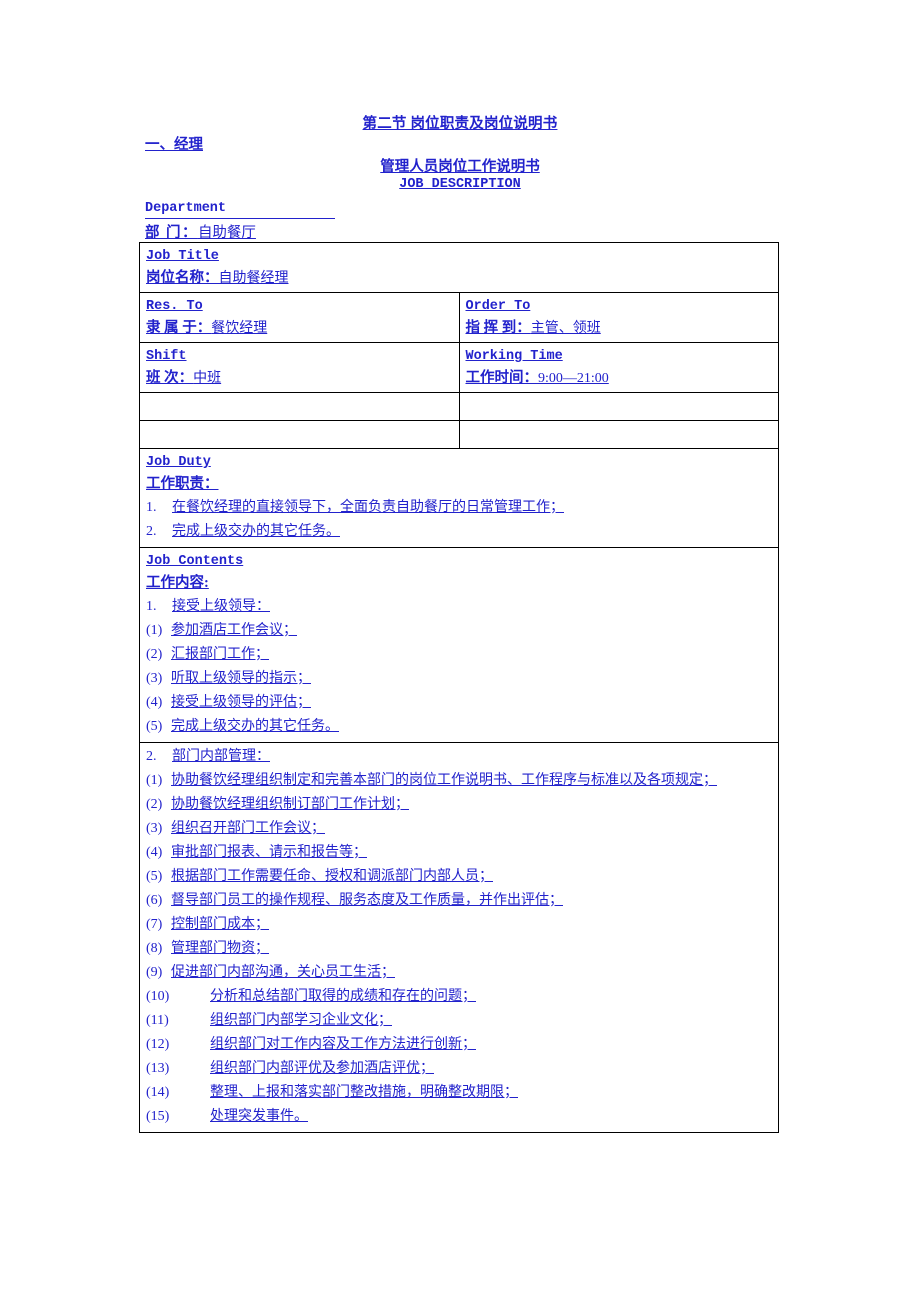  What do you see at coordinates (220, 948) in the screenshot?
I see `list-item-text: 管理部门物资；` at bounding box center [220, 948].